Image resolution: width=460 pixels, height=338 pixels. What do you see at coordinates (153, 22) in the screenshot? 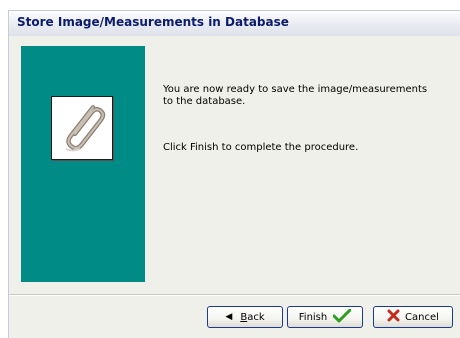
I see `window-title: Store Image/Measurements in Database` at bounding box center [153, 22].